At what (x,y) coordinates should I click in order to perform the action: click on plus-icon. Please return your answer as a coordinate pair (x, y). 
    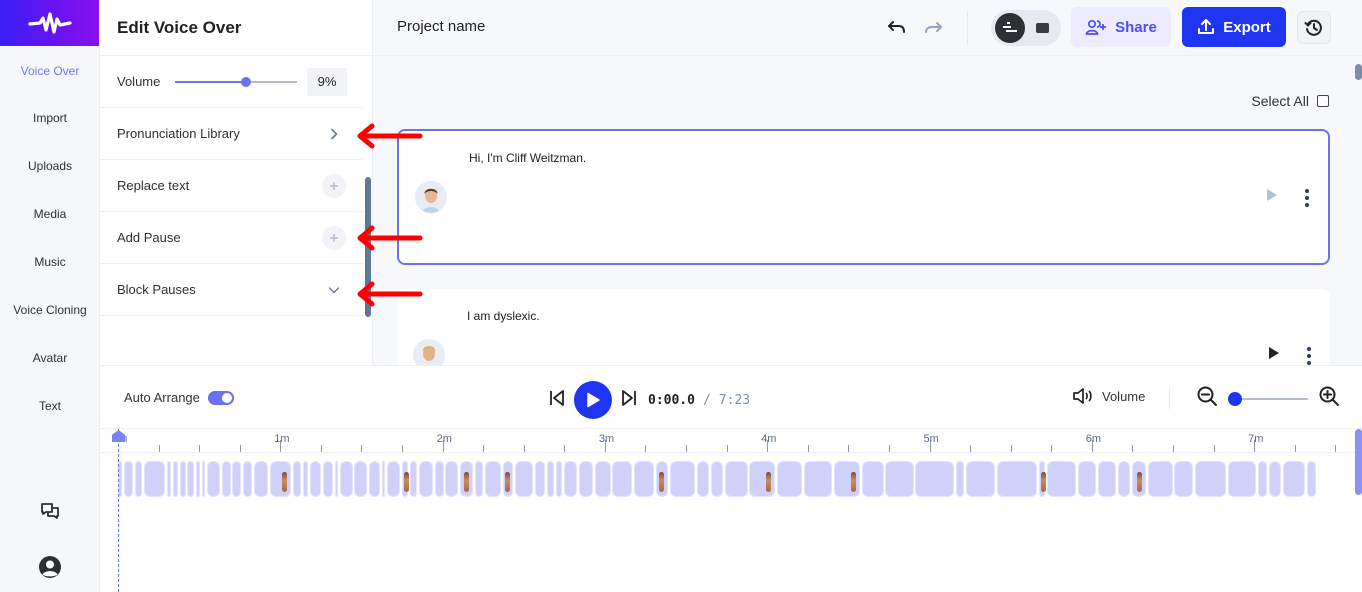
    Looking at the image, I should click on (334, 237).